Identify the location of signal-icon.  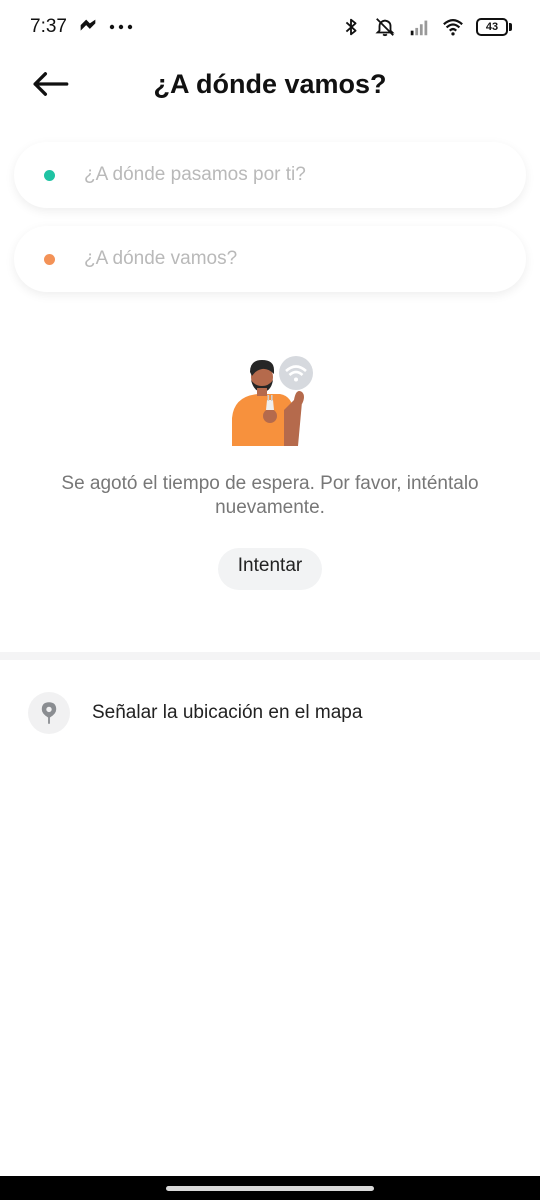
(419, 28).